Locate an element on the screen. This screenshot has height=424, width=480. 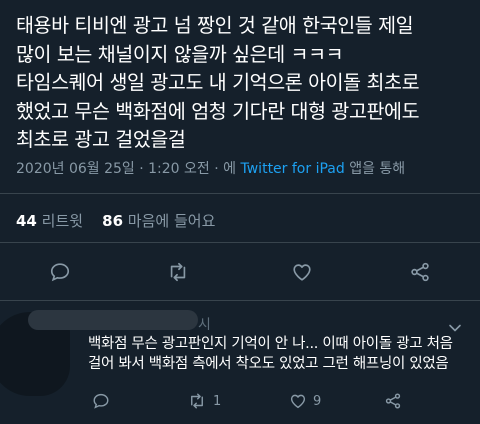
like-button is located at coordinates (302, 272).